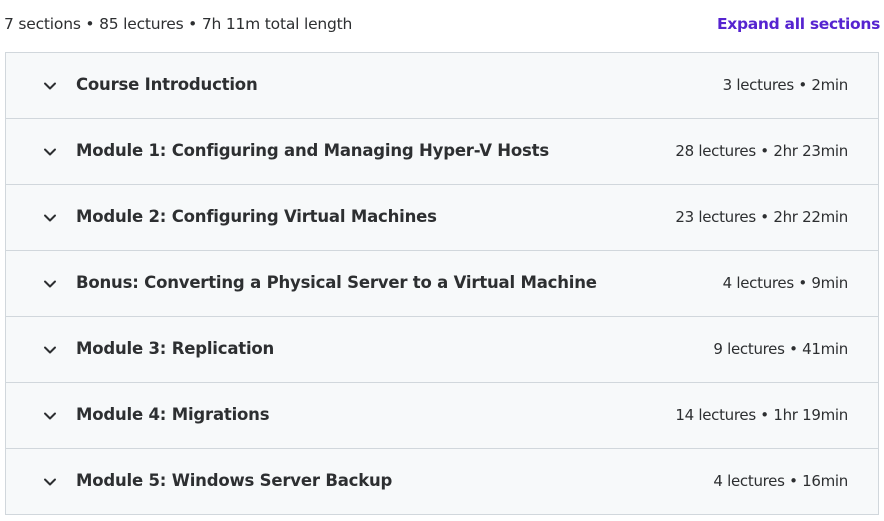 The width and height of the screenshot is (884, 521). I want to click on section-title: Module 2: Configuring Virtual Machines, so click(256, 216).